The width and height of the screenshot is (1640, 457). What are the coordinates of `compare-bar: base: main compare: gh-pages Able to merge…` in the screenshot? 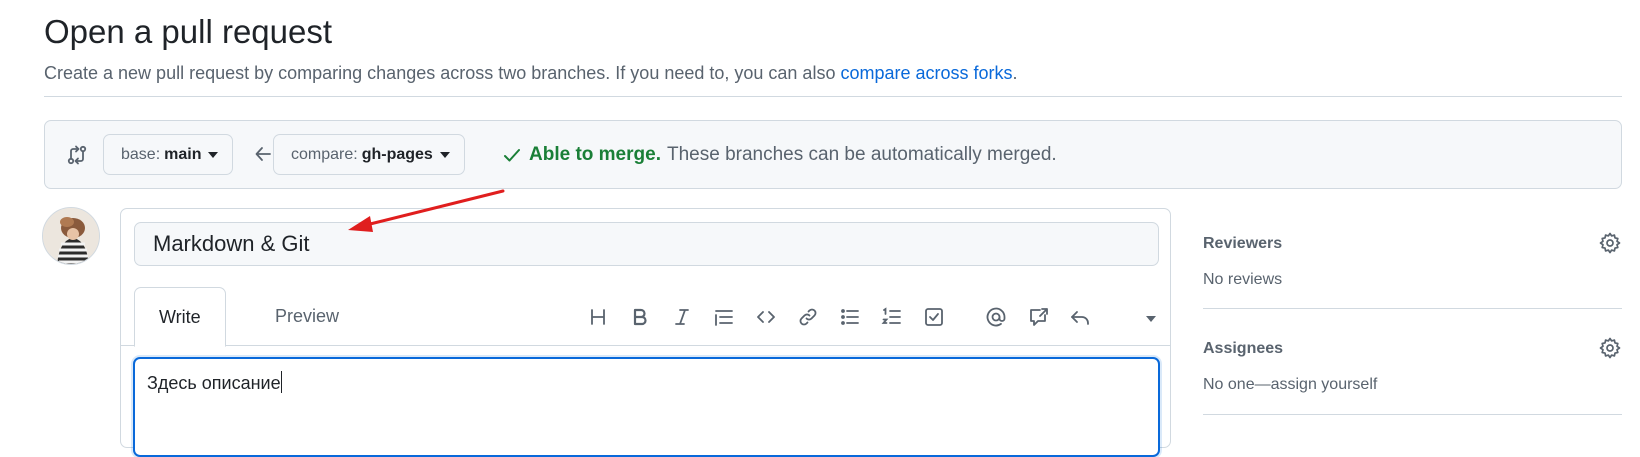 It's located at (833, 154).